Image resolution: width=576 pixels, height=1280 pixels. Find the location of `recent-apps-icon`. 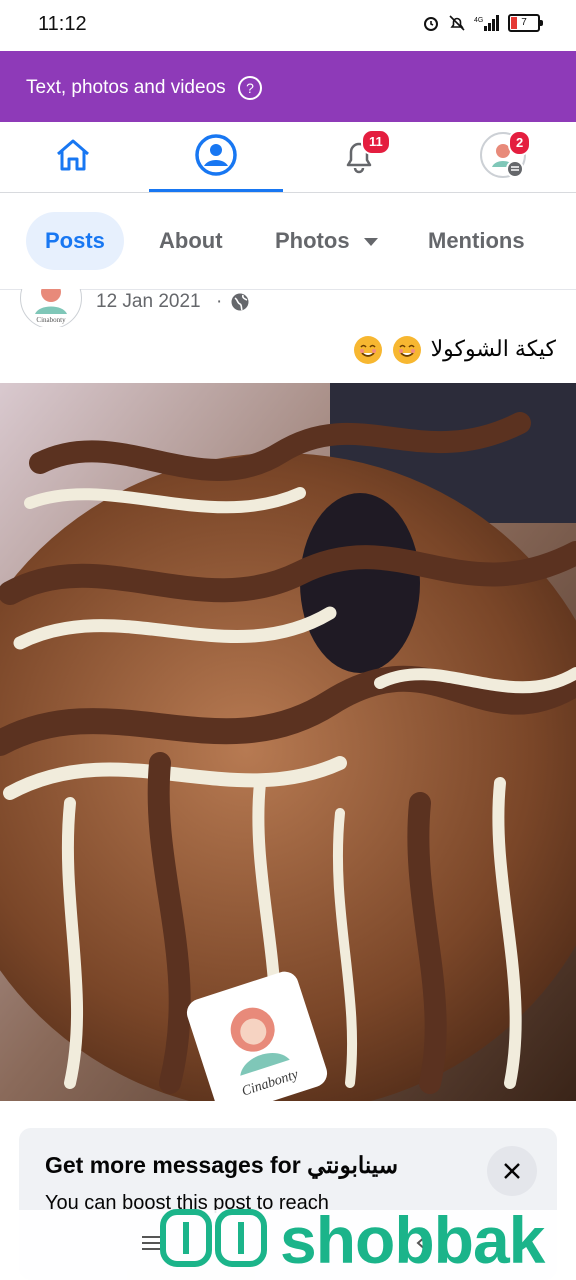

recent-apps-icon is located at coordinates (151, 1245).